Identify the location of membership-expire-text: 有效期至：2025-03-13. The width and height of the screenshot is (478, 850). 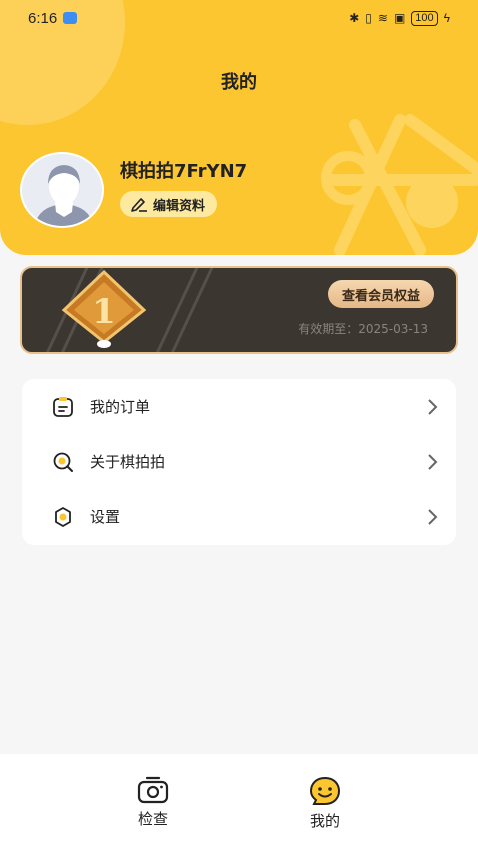
(363, 329).